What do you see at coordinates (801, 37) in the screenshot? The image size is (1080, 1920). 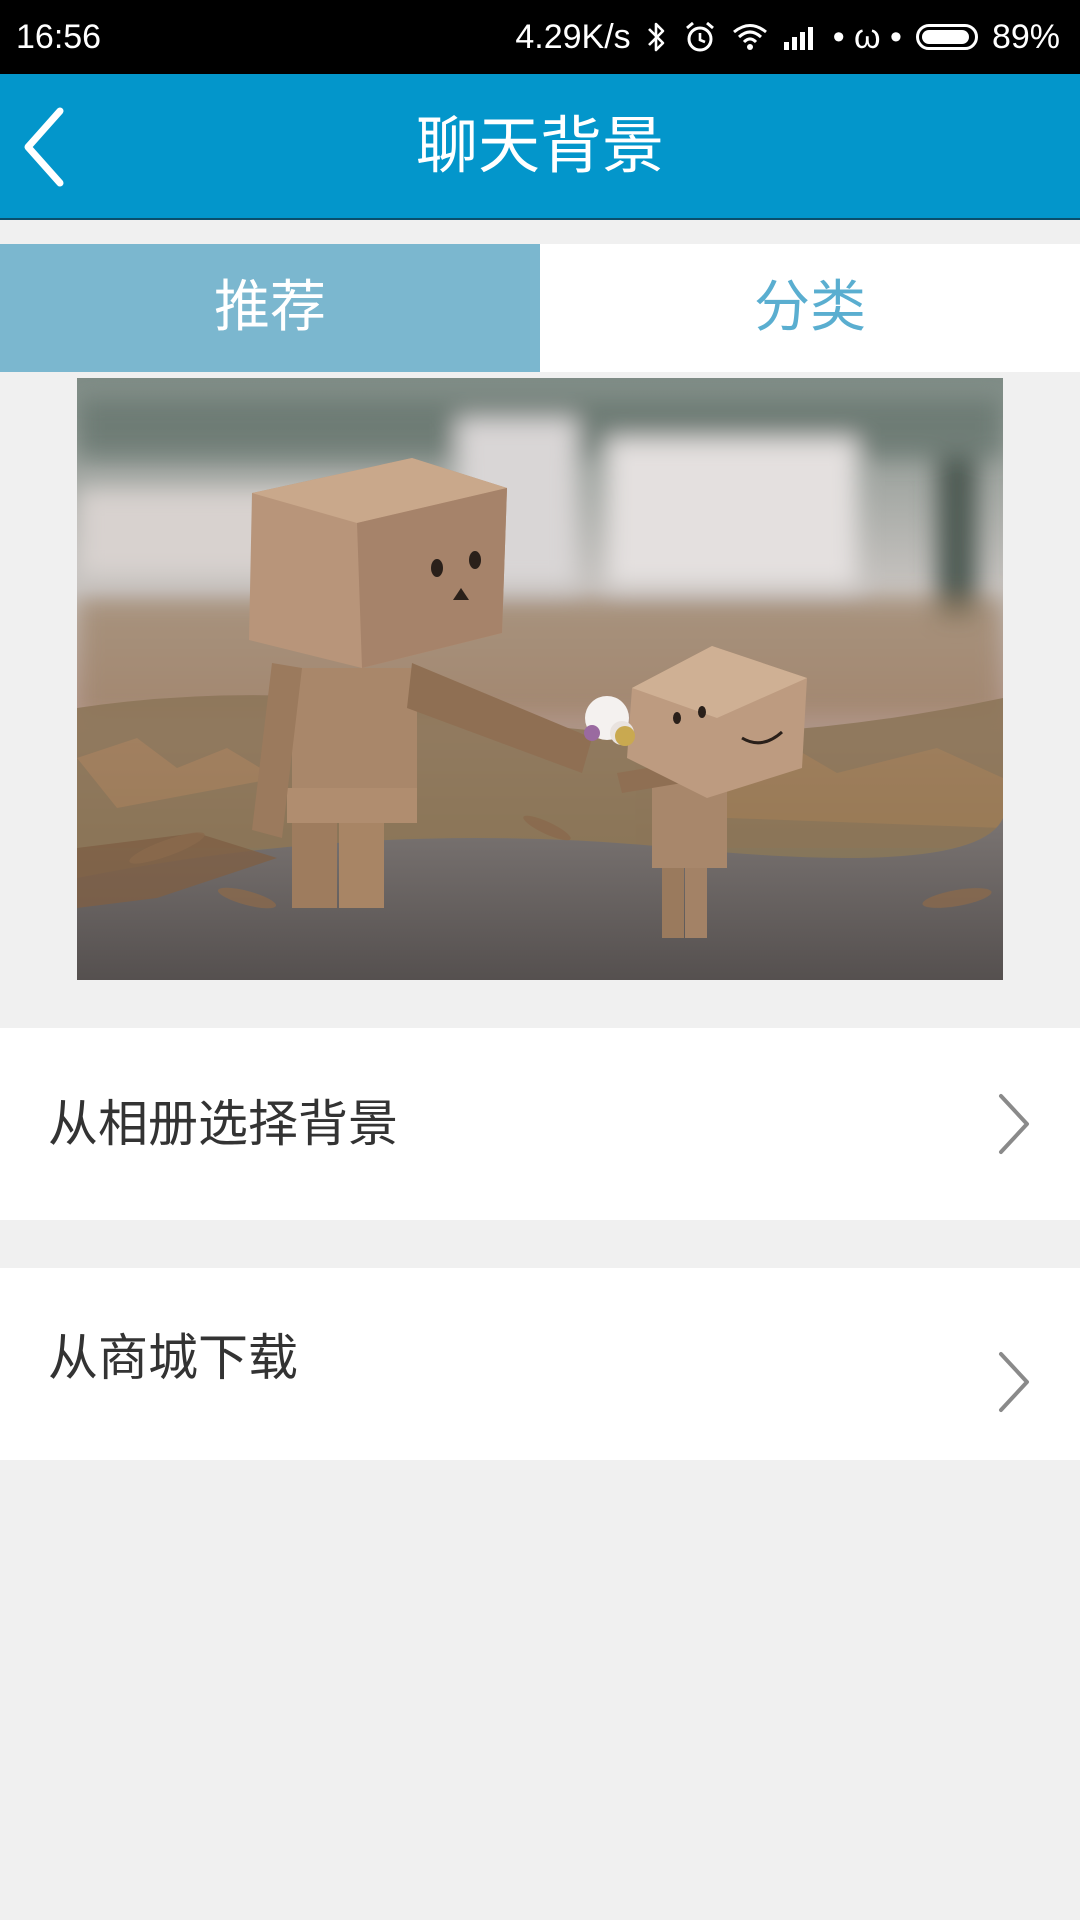 I see `signal-icon` at bounding box center [801, 37].